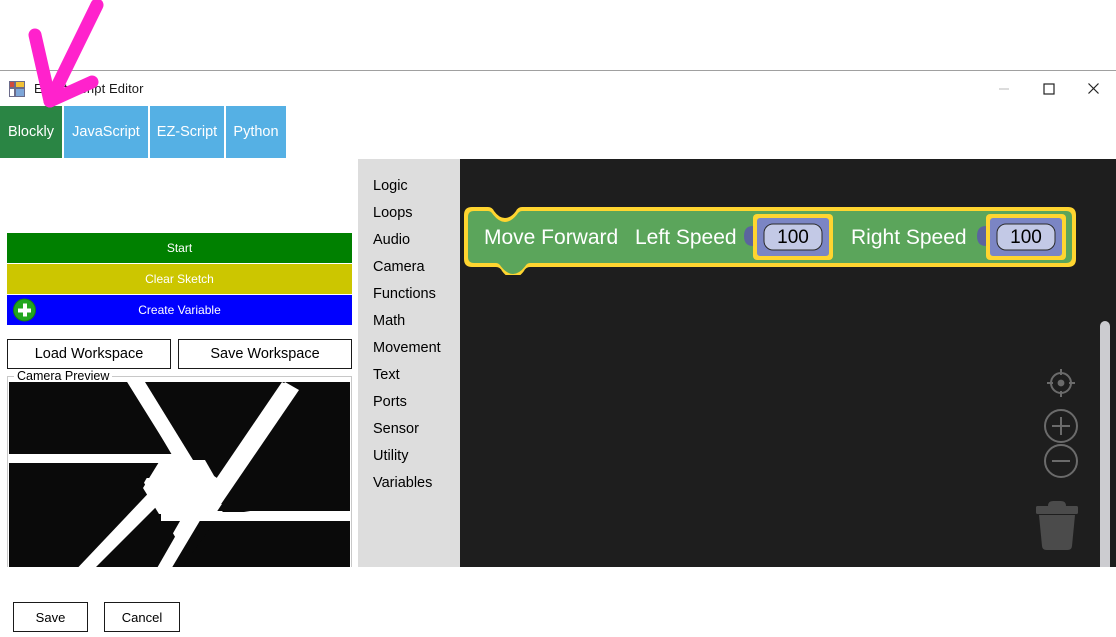  I want to click on workspace-vertical-scroll-thumb, so click(1105, 451).